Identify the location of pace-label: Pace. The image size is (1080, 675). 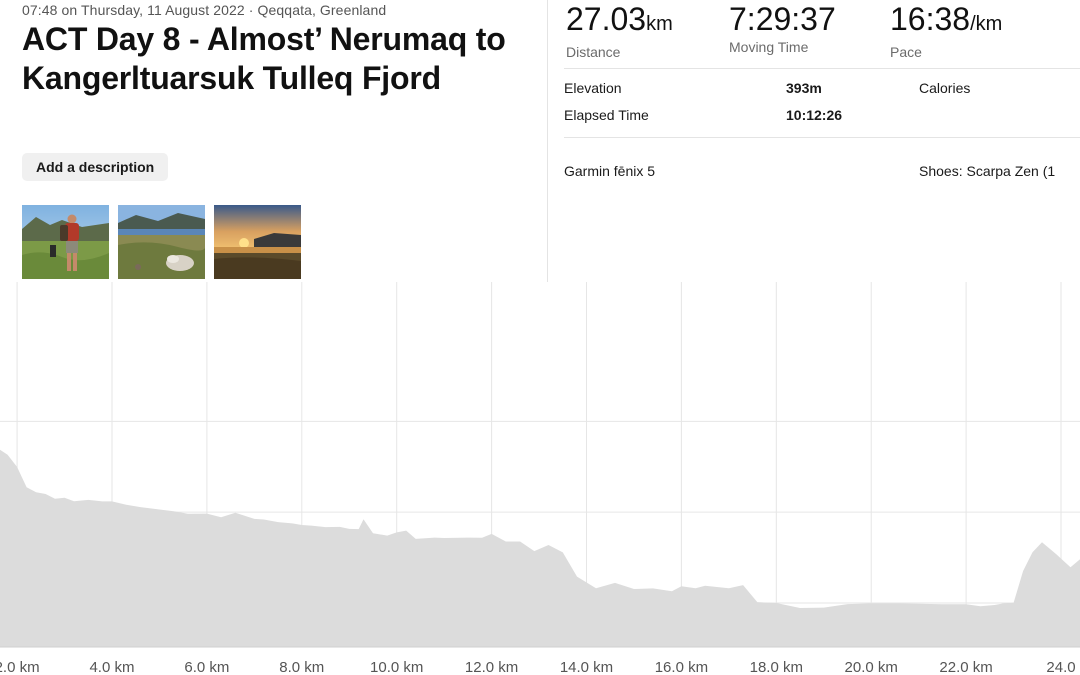
(906, 52).